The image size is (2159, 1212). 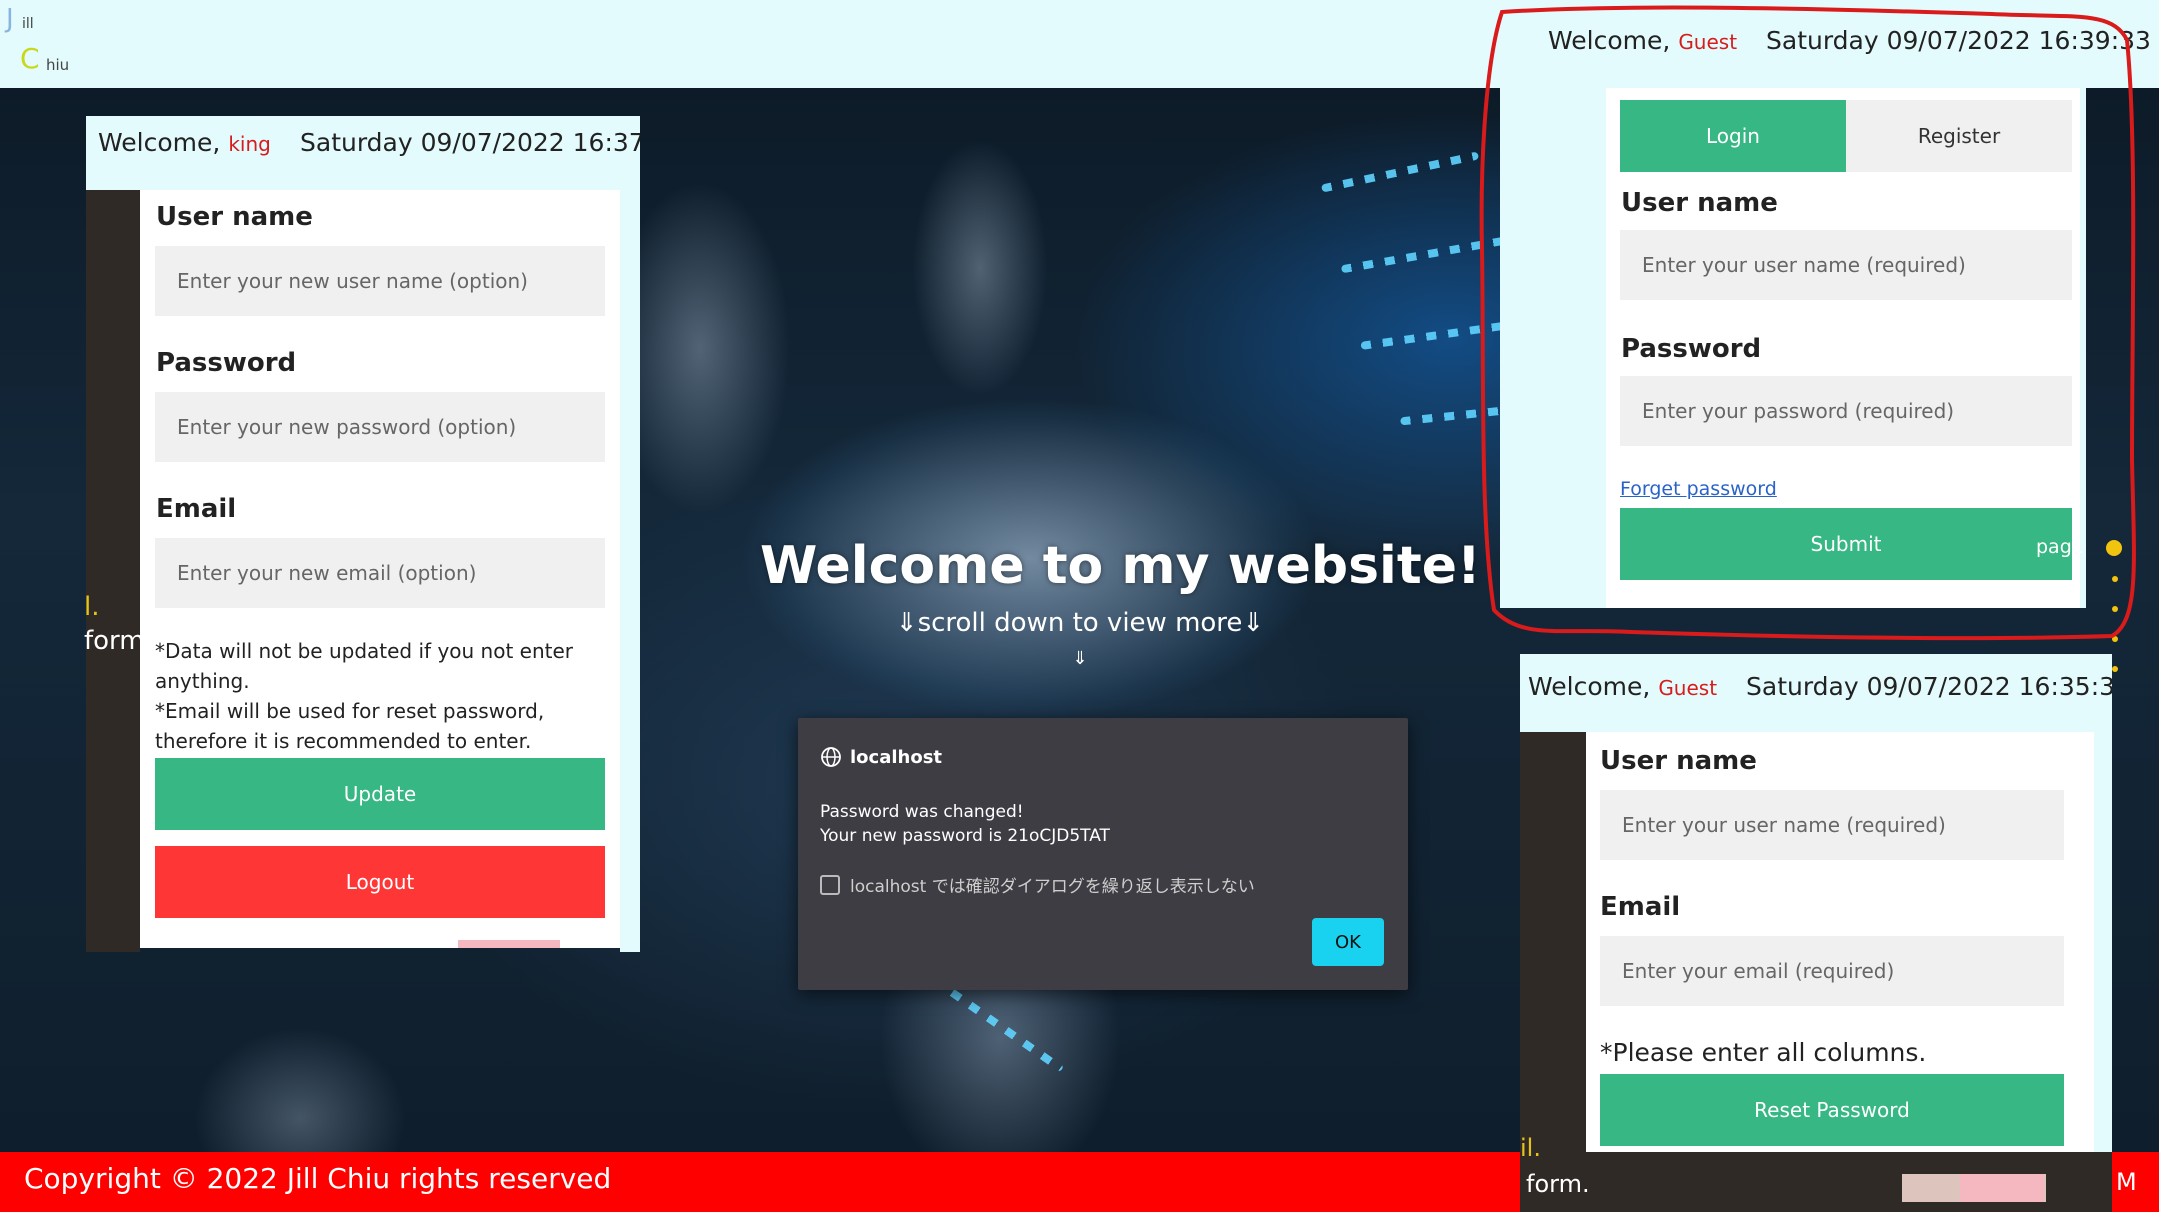 What do you see at coordinates (896, 757) in the screenshot?
I see `dialog-host-label: localhost` at bounding box center [896, 757].